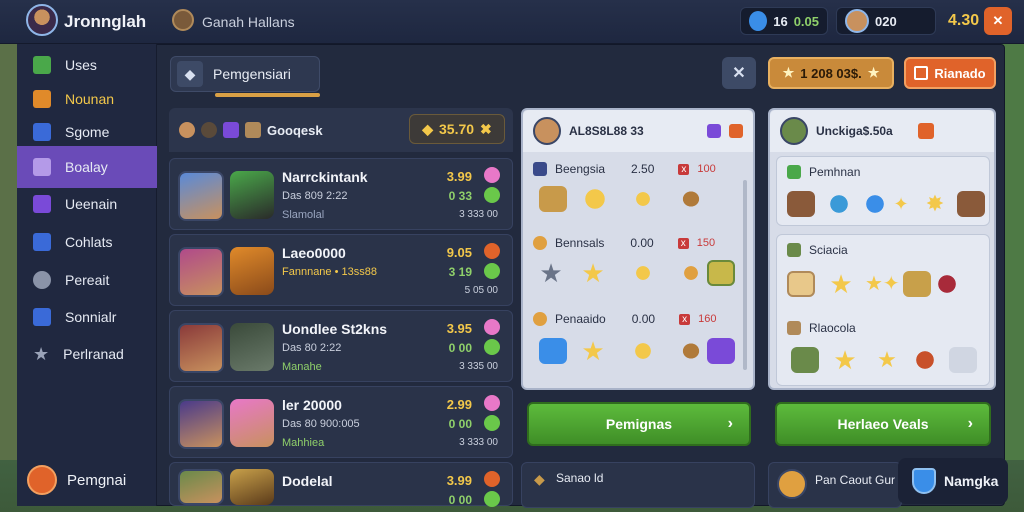 This screenshot has width=1024, height=512. Describe the element at coordinates (307, 481) in the screenshot. I see `hero-name: Dodelal` at that location.